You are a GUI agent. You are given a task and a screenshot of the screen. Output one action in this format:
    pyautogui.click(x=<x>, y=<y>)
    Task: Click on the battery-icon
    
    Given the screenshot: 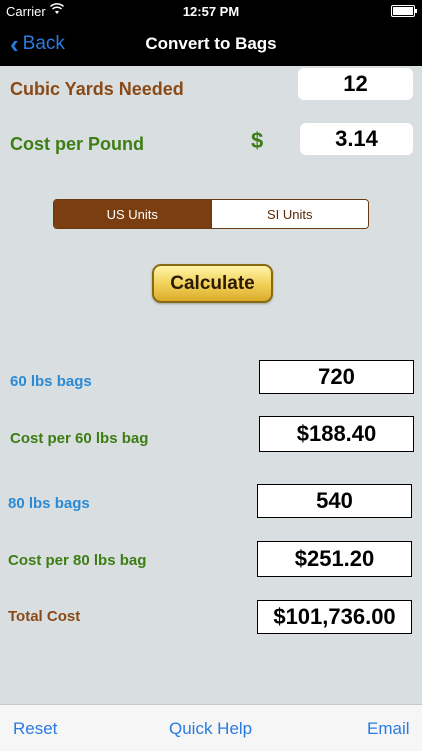 What is the action you would take?
    pyautogui.click(x=404, y=11)
    